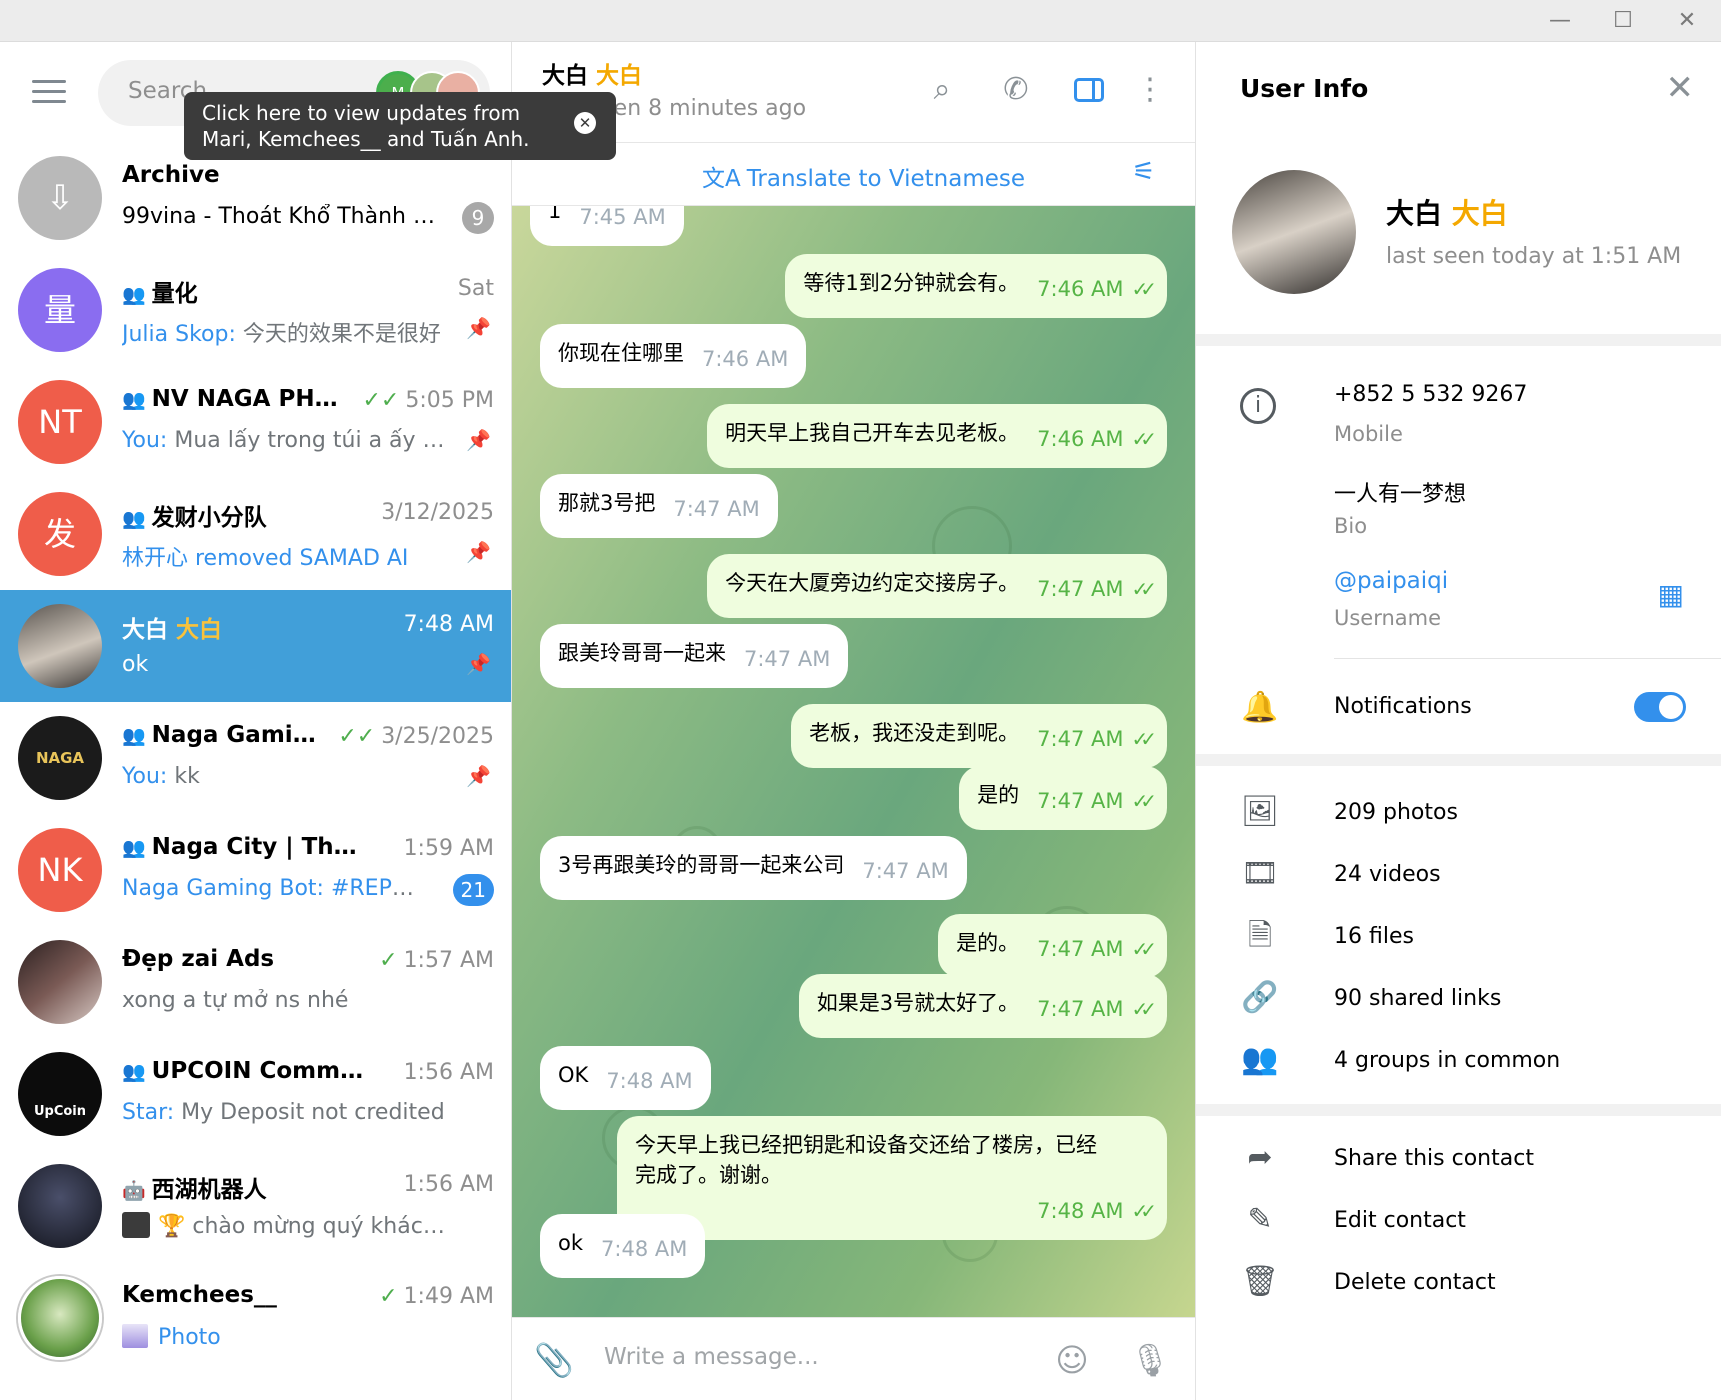 The image size is (1721, 1400). Describe the element at coordinates (1417, 998) in the screenshot. I see `links-count: 90 shared links` at that location.